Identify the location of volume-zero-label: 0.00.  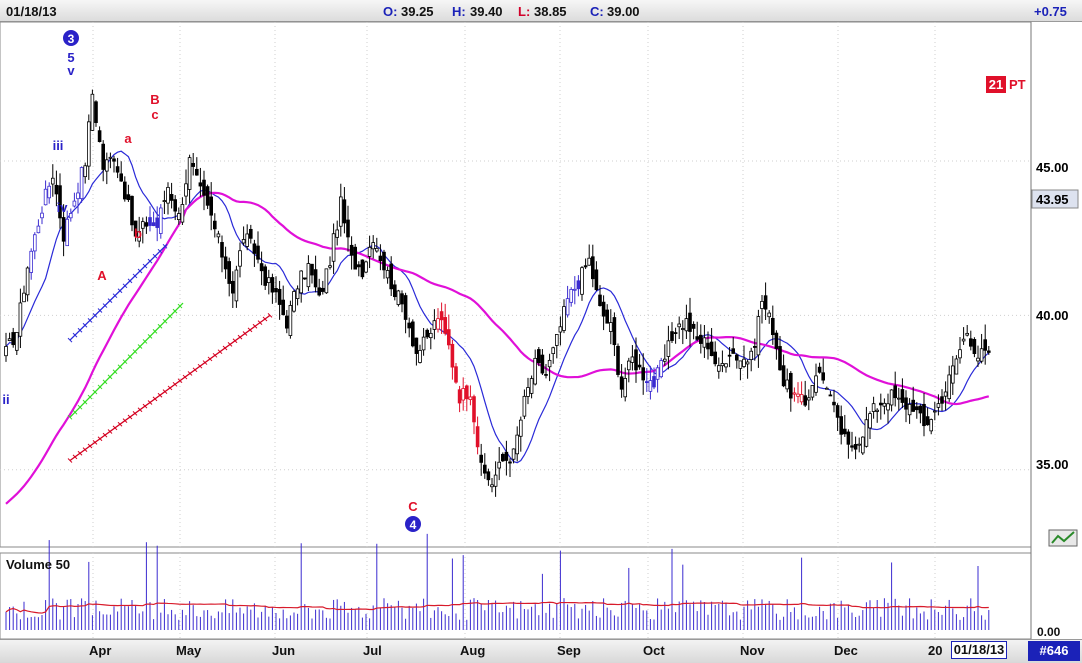
(1049, 632).